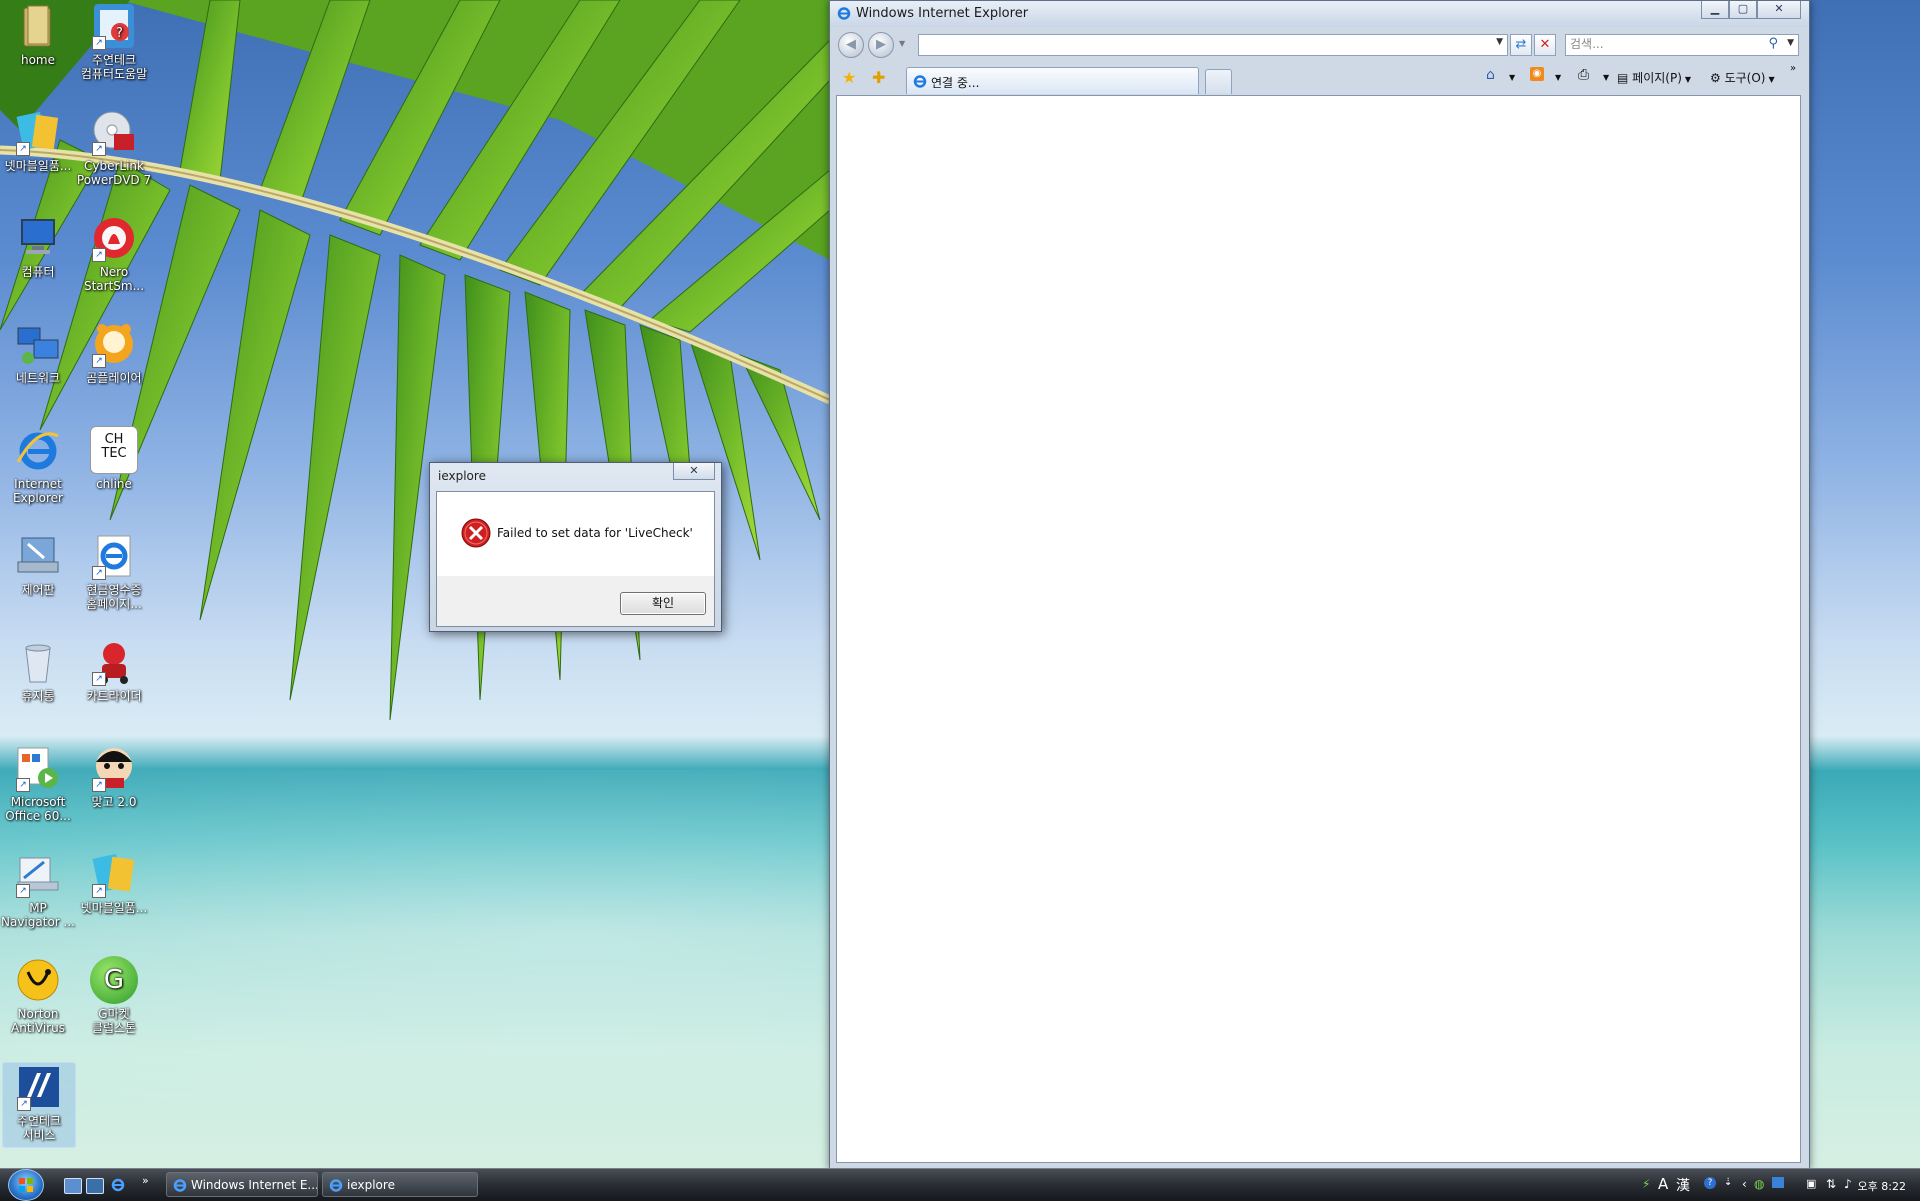 This screenshot has width=1920, height=1201. I want to click on desktop-icon-label: CyberLink PowerDVD 7, so click(114, 173).